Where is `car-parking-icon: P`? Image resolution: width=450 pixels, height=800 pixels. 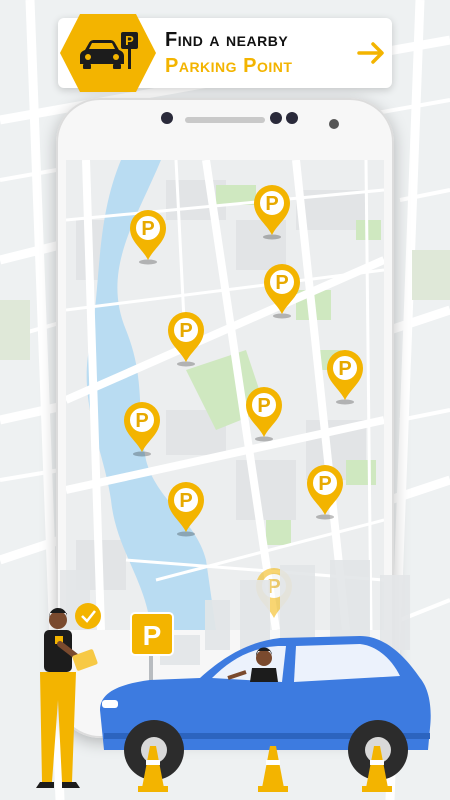
car-parking-icon: P is located at coordinates (108, 53).